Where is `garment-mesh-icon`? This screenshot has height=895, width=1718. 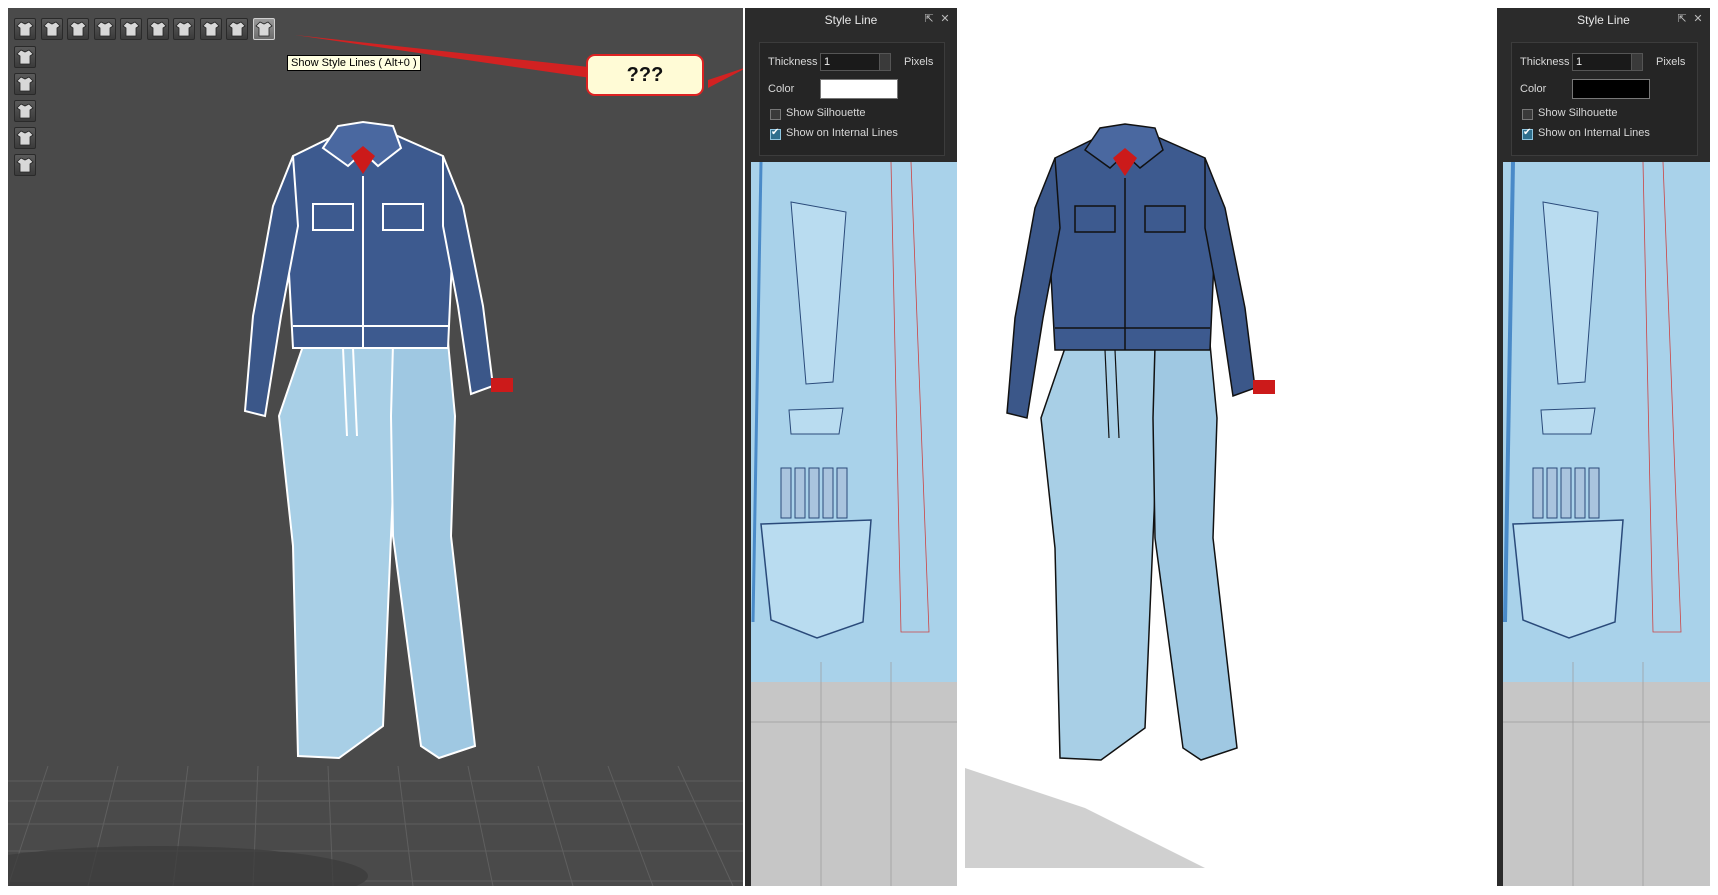
garment-mesh-icon is located at coordinates (131, 29).